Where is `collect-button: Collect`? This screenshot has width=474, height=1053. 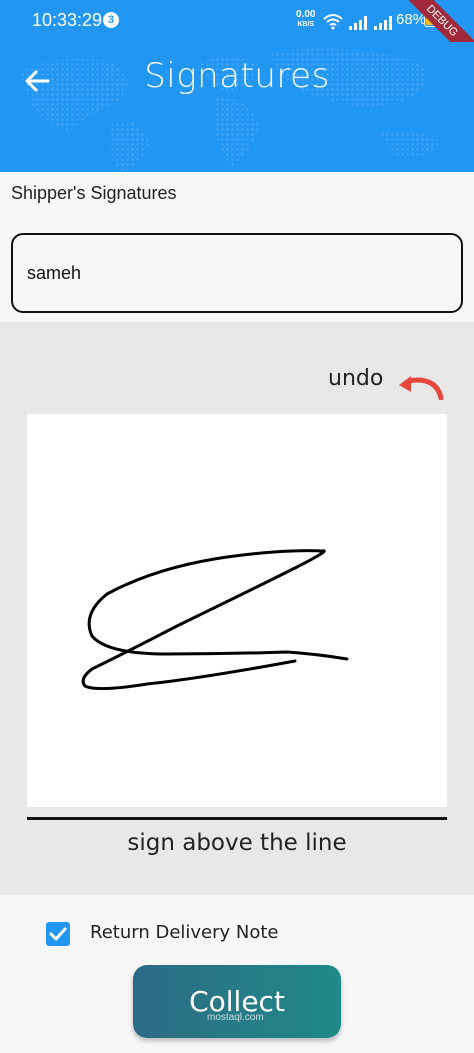 collect-button: Collect is located at coordinates (237, 1001).